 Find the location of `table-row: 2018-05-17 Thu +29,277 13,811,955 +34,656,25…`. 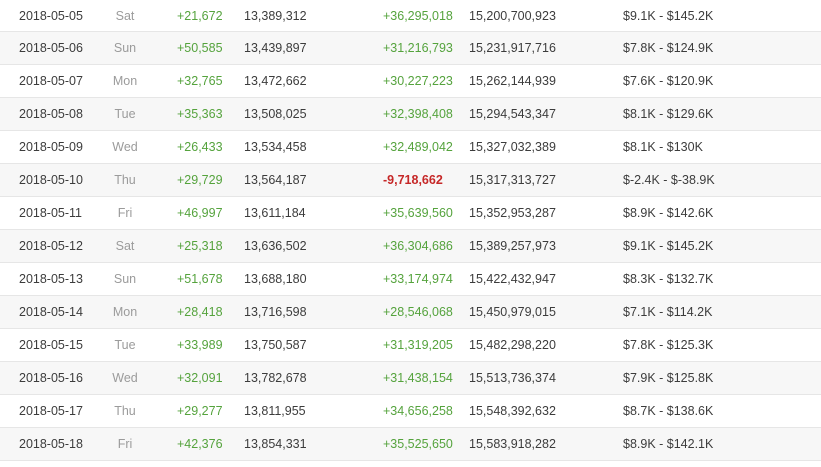

table-row: 2018-05-17 Thu +29,277 13,811,955 +34,656,25… is located at coordinates (410, 411).